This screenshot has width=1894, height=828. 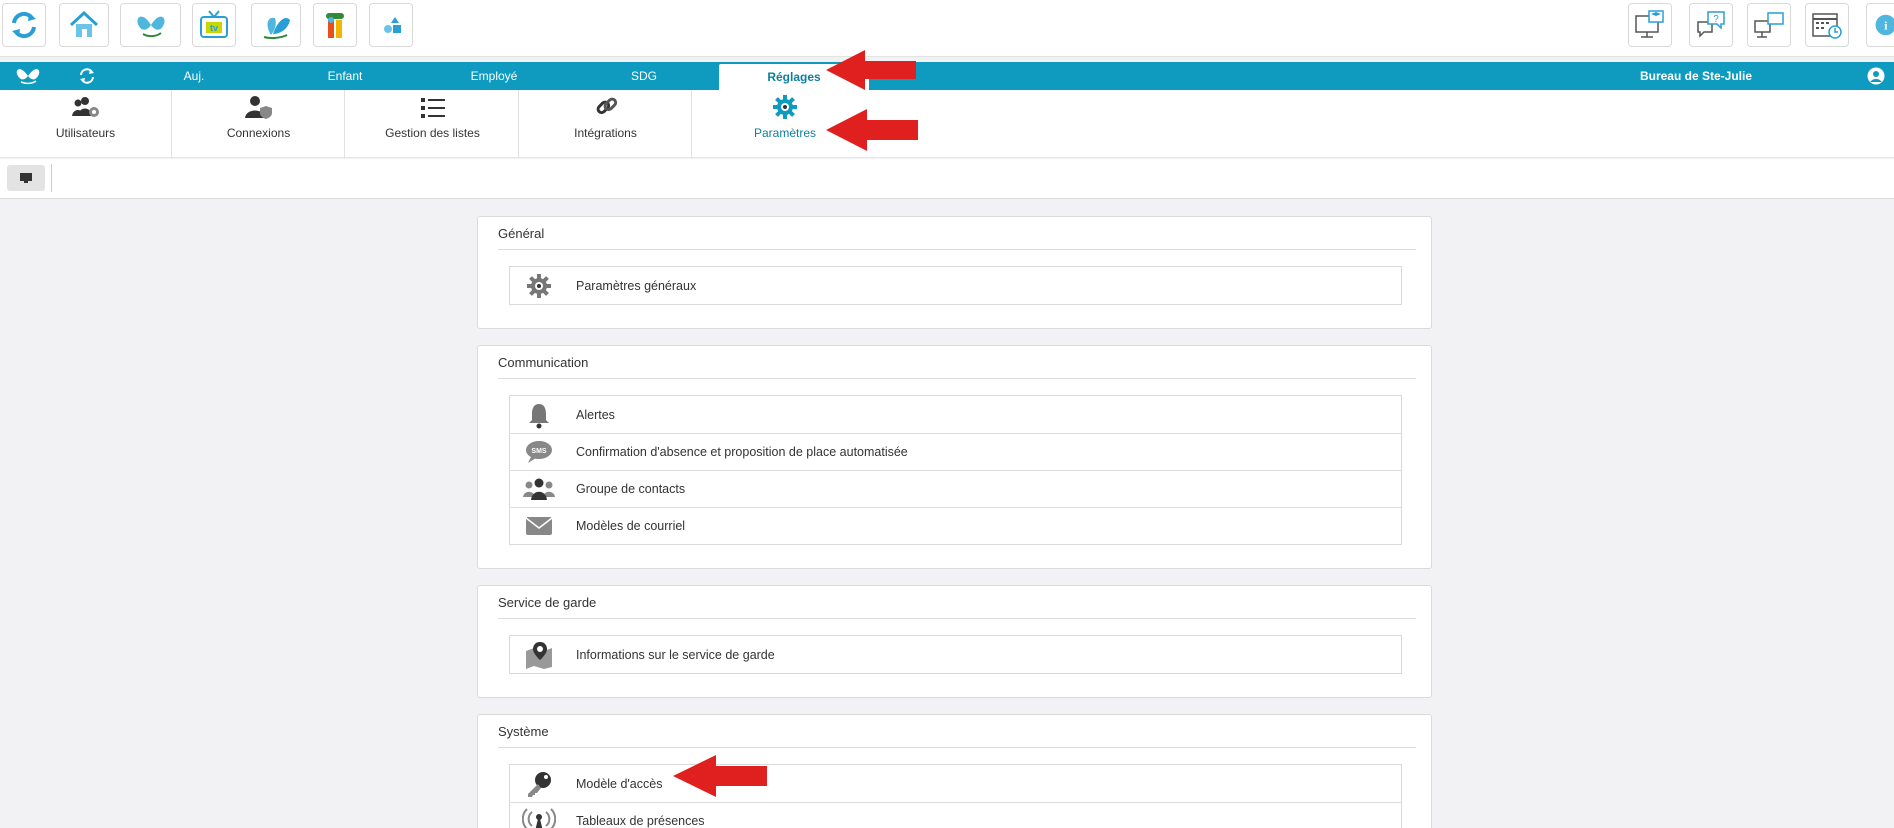 I want to click on butterfly-alt-button, so click(x=276, y=25).